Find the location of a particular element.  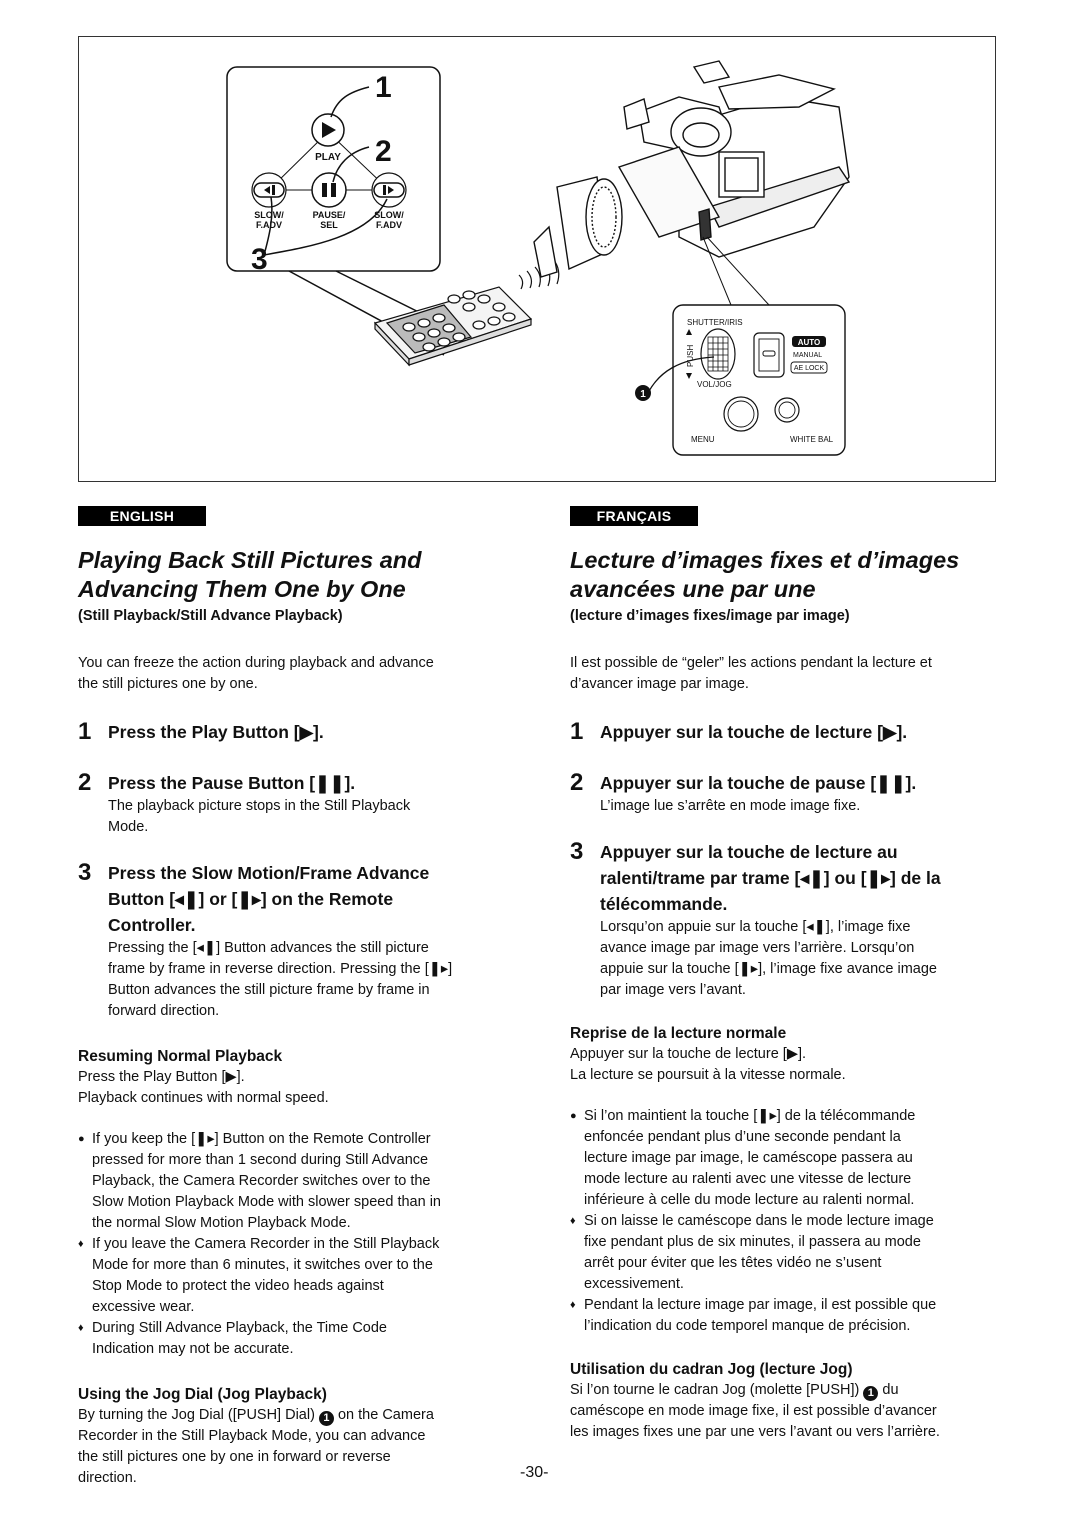

section-heading: Utilisation du cadran Jog (lecture Jog) is located at coordinates (711, 1369).